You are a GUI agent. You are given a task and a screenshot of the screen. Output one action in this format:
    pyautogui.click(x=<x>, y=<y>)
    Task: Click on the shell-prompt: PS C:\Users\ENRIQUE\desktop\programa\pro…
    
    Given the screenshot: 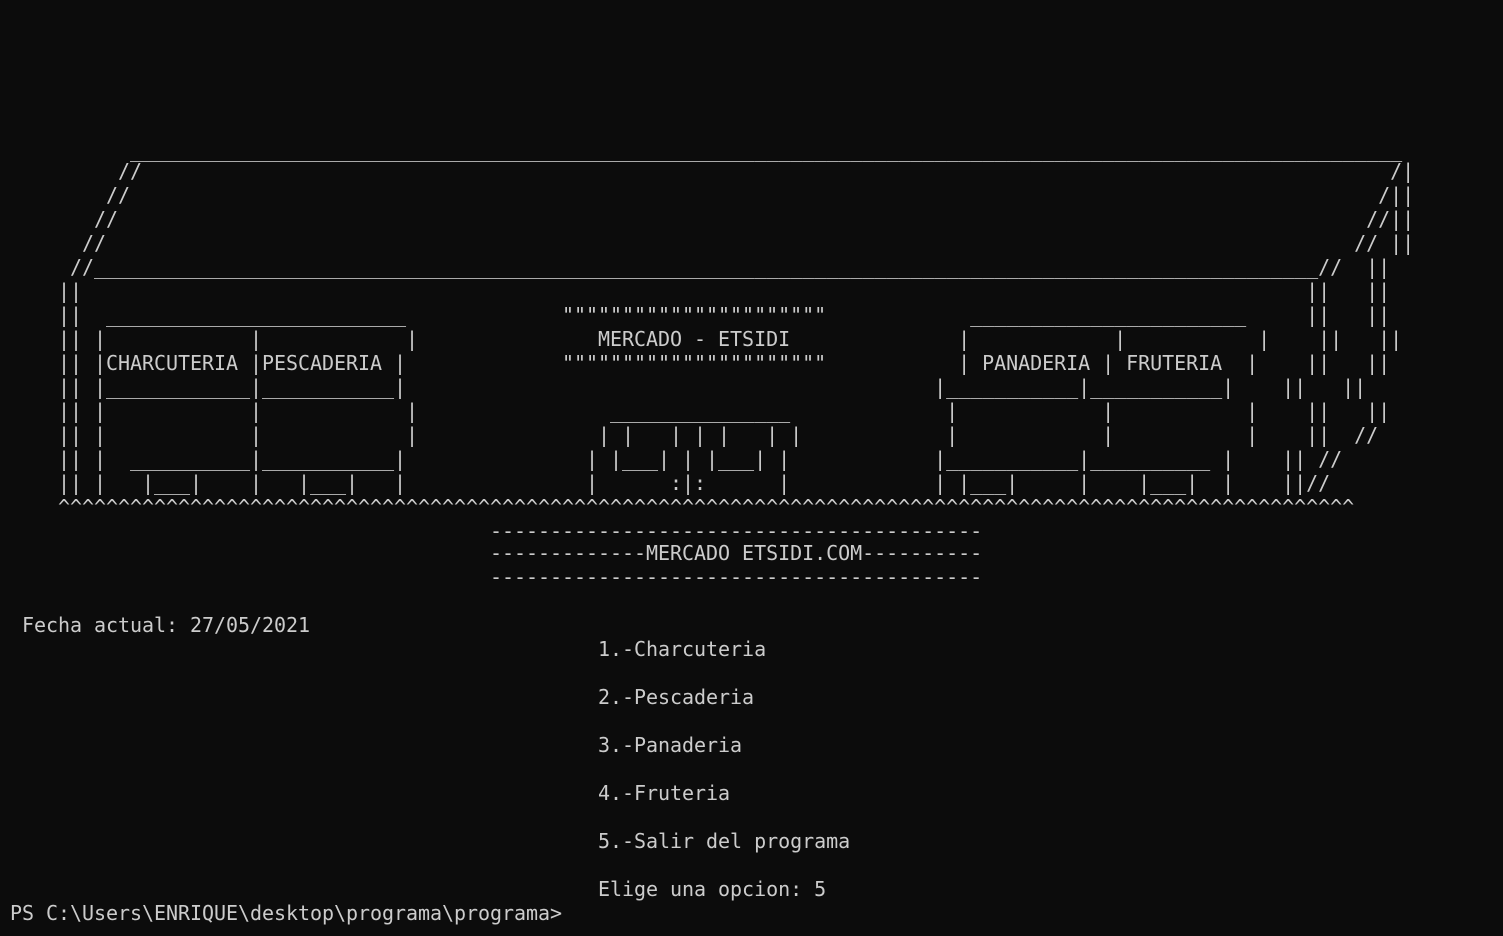 What is the action you would take?
    pyautogui.click(x=286, y=913)
    